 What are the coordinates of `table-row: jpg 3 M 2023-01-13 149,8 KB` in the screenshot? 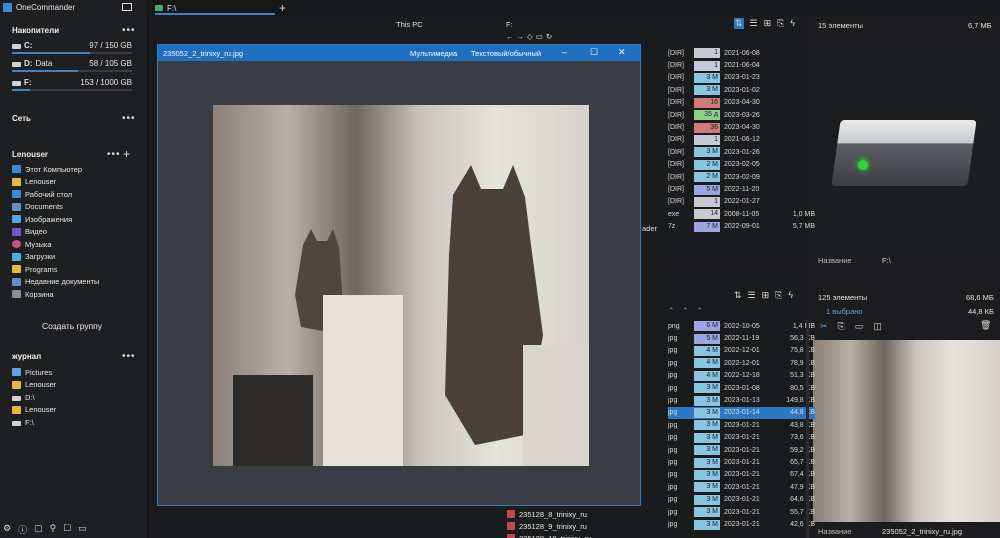 It's located at (741, 400).